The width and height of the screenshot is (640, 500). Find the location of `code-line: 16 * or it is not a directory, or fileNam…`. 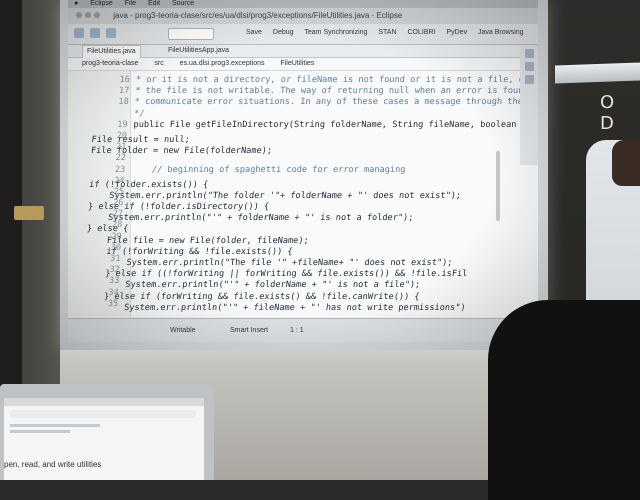

code-line: 16 * or it is not a directory, or fileNam… is located at coordinates (306, 80).